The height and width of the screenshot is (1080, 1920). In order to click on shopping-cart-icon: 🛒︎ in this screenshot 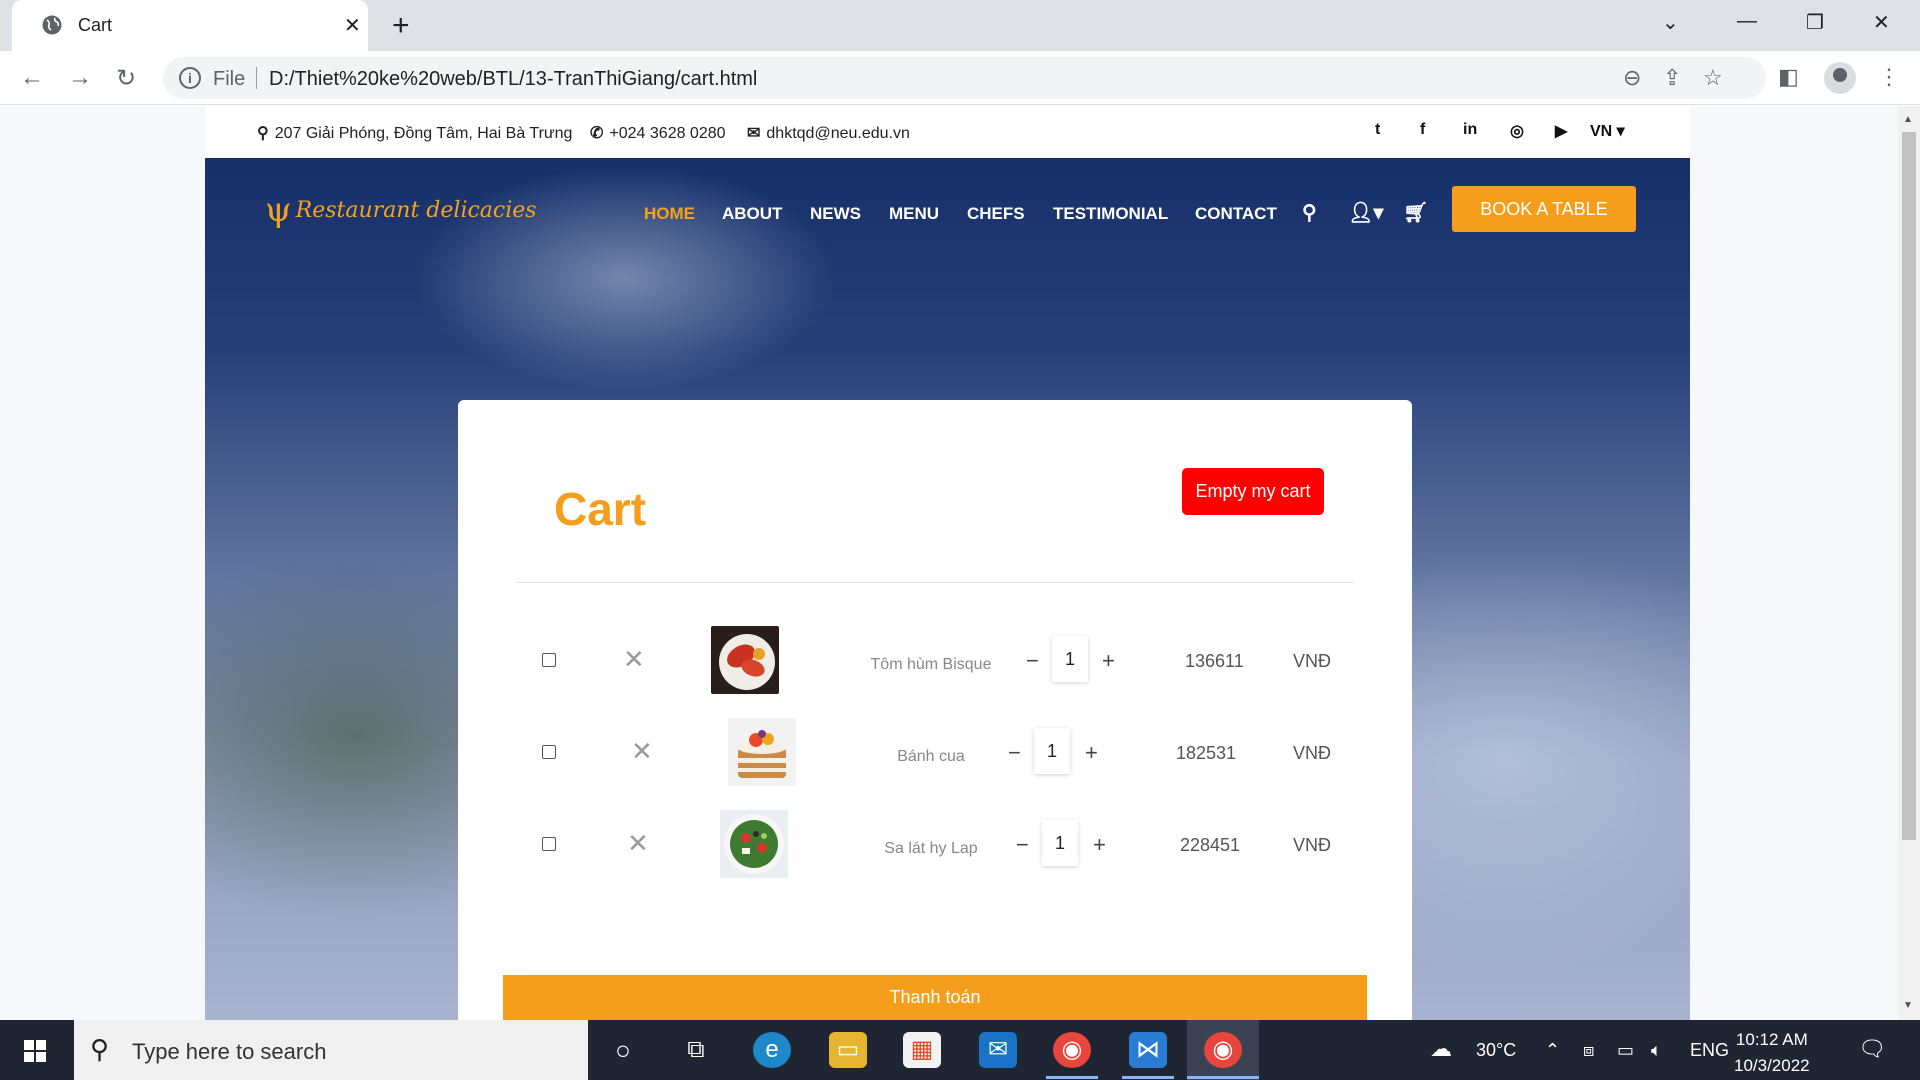, I will do `click(1415, 212)`.